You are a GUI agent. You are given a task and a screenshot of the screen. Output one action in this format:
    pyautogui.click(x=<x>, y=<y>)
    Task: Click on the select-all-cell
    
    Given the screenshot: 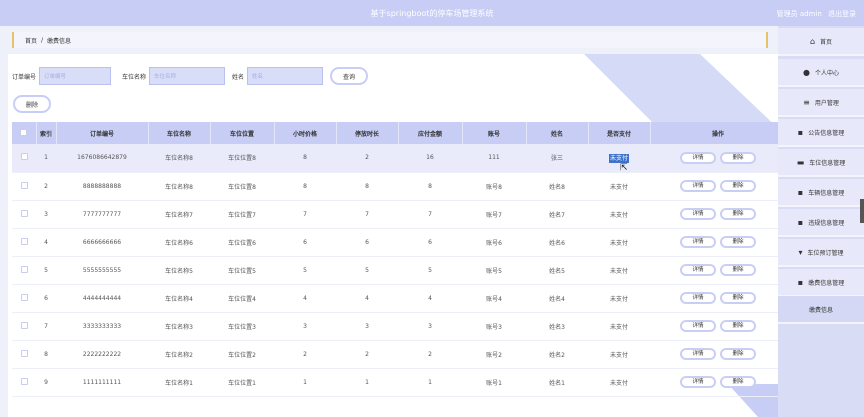 What is the action you would take?
    pyautogui.click(x=24, y=133)
    